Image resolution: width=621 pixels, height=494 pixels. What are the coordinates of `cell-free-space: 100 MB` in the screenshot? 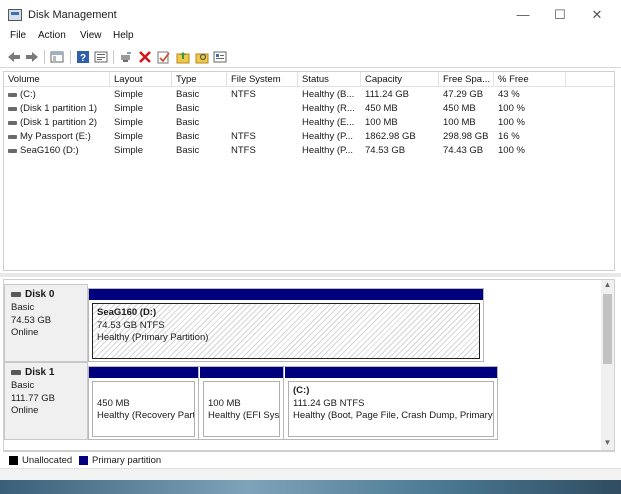 It's located at (459, 122).